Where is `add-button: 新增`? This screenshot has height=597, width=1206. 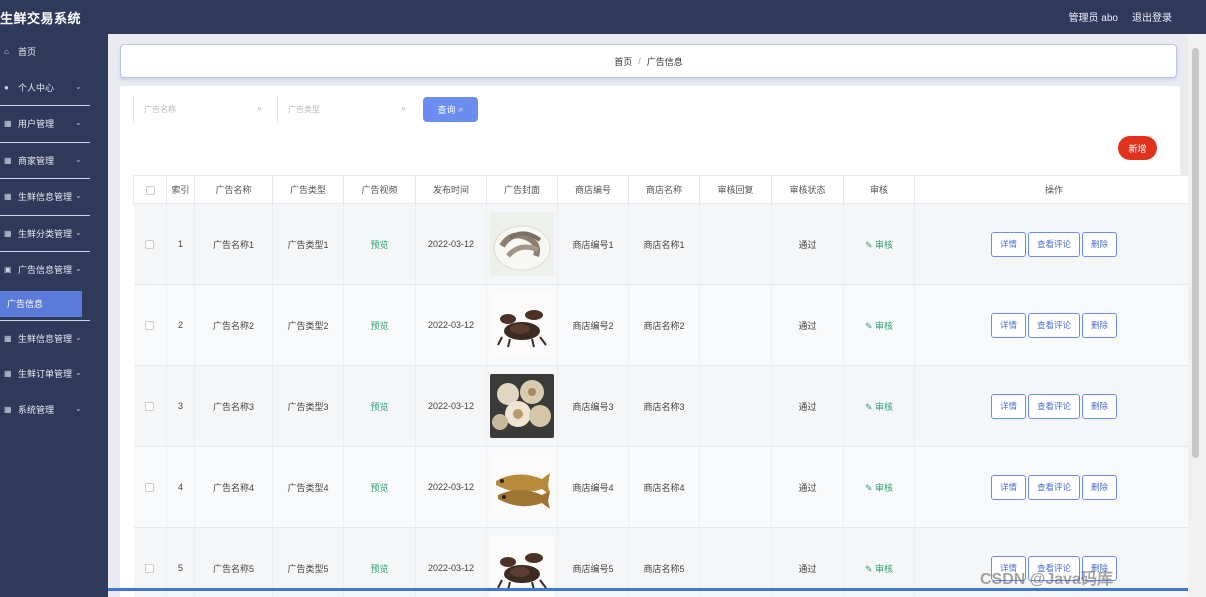
add-button: 新增 is located at coordinates (1137, 148).